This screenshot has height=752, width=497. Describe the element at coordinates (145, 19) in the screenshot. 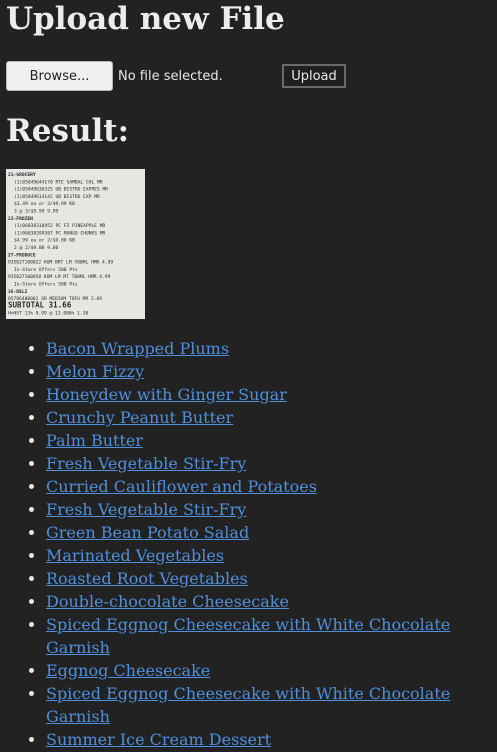

I see `page-title: Upload new File` at that location.